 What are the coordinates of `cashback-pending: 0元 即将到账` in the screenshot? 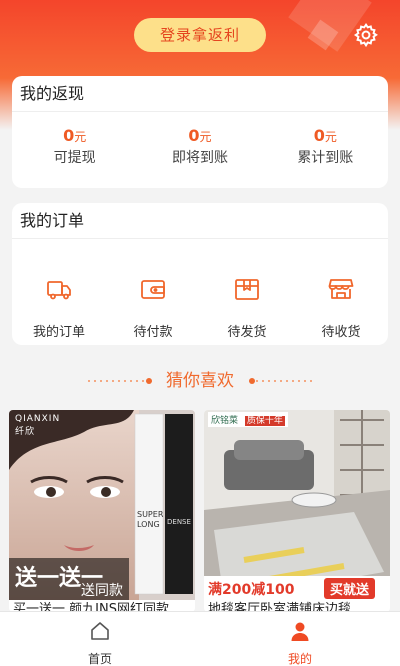 It's located at (199, 146).